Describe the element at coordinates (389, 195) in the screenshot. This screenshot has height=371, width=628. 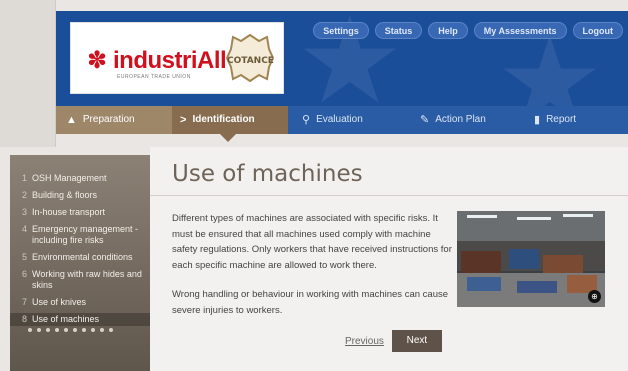
I see `divider` at that location.